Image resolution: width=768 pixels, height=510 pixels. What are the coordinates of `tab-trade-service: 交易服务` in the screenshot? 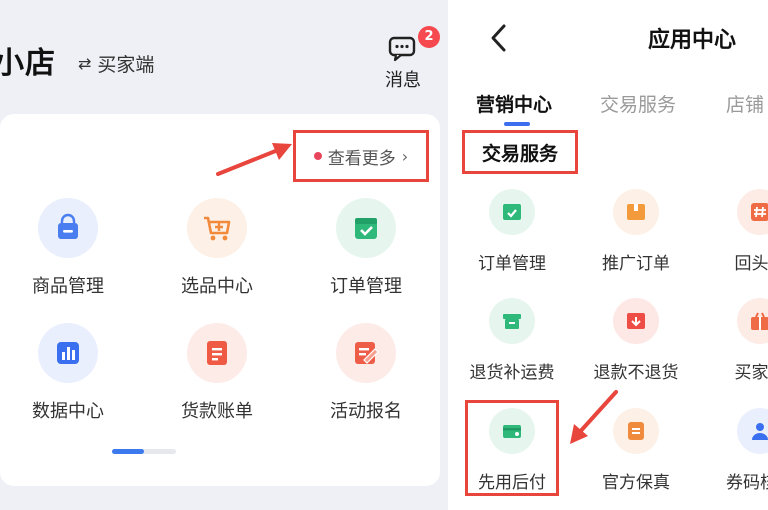 It's located at (638, 103).